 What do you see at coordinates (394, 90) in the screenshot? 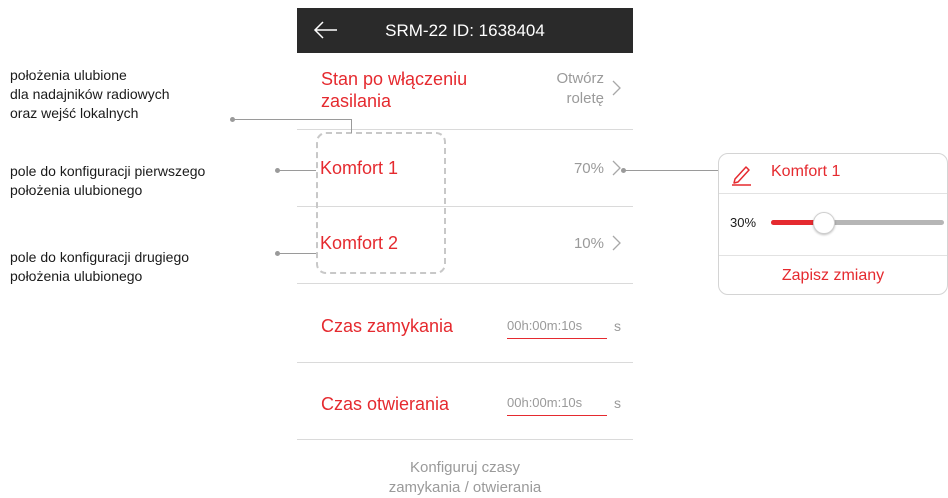
I see `power-on-state-label: Stan po włączeniu zasilania` at bounding box center [394, 90].